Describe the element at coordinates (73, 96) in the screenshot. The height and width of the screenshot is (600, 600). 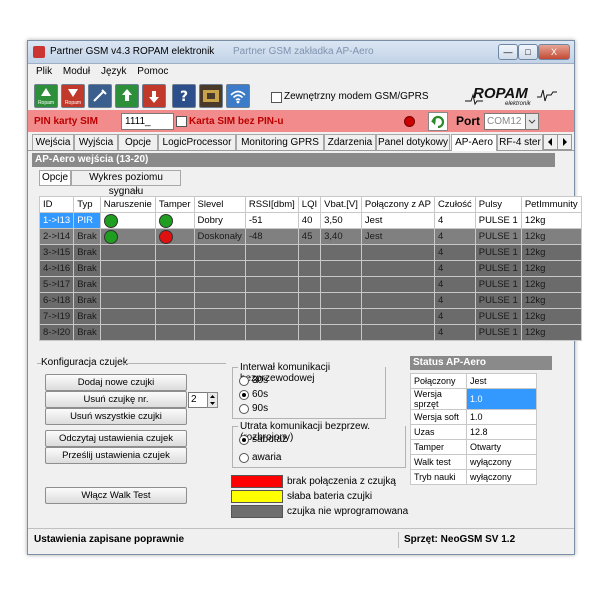
I see `download-button: Ropam` at that location.